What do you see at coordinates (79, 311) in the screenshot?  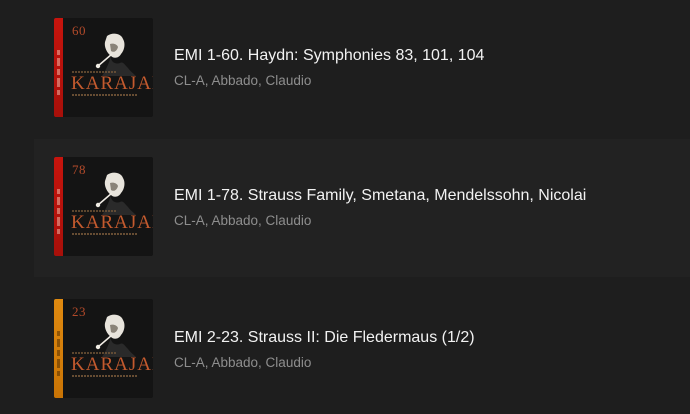 I see `volume-number: 23` at bounding box center [79, 311].